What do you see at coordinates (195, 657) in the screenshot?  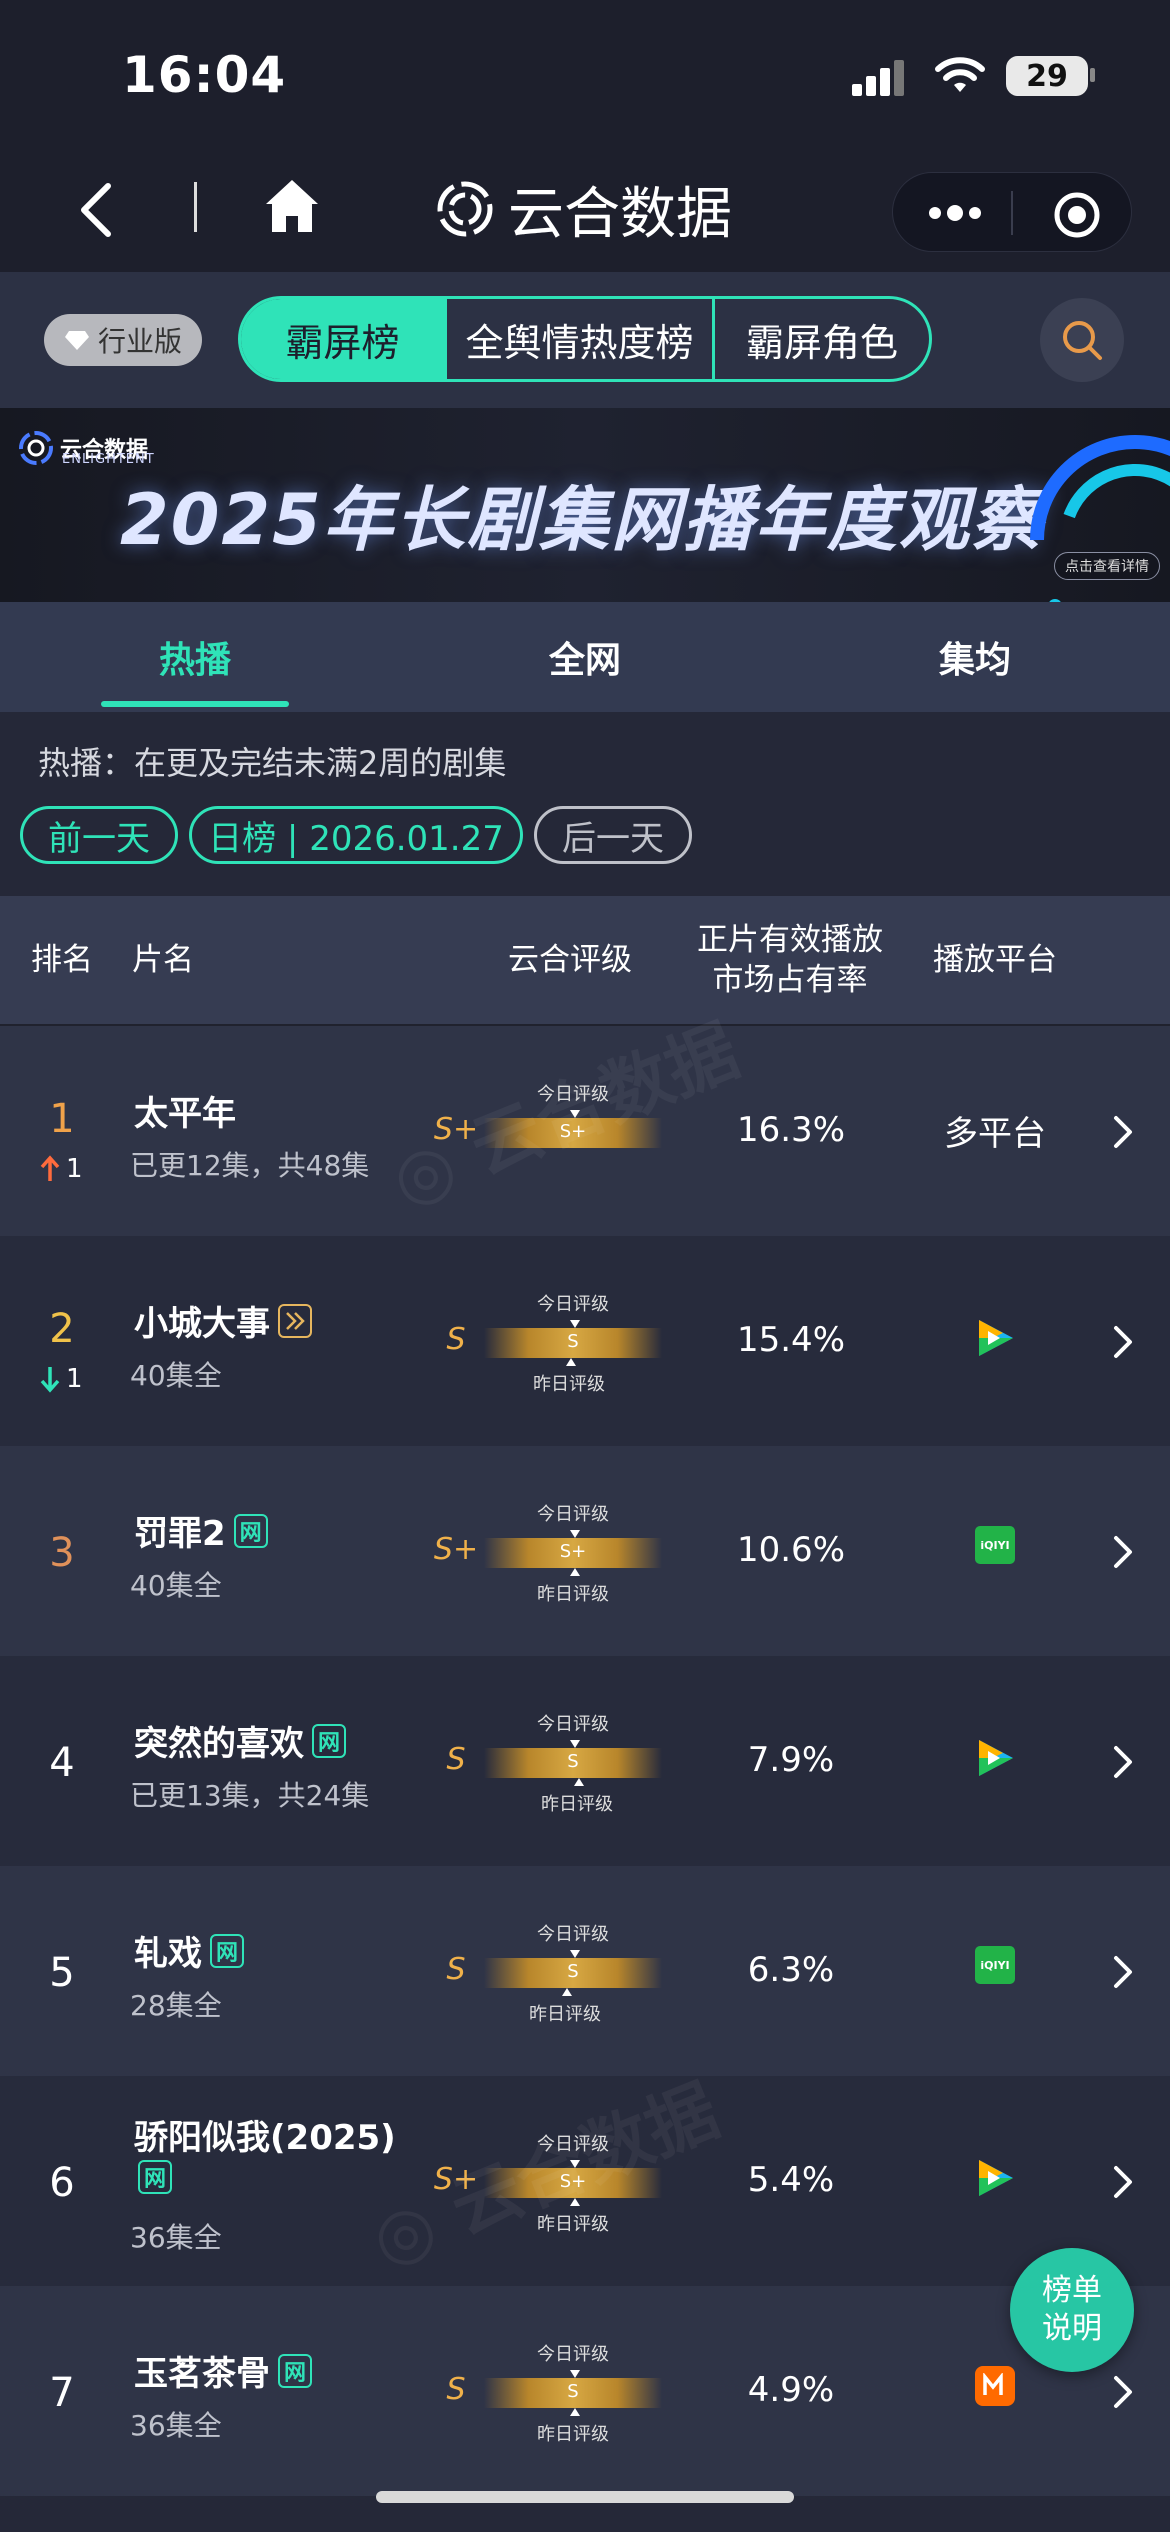 I see `tab-hot: 热播` at bounding box center [195, 657].